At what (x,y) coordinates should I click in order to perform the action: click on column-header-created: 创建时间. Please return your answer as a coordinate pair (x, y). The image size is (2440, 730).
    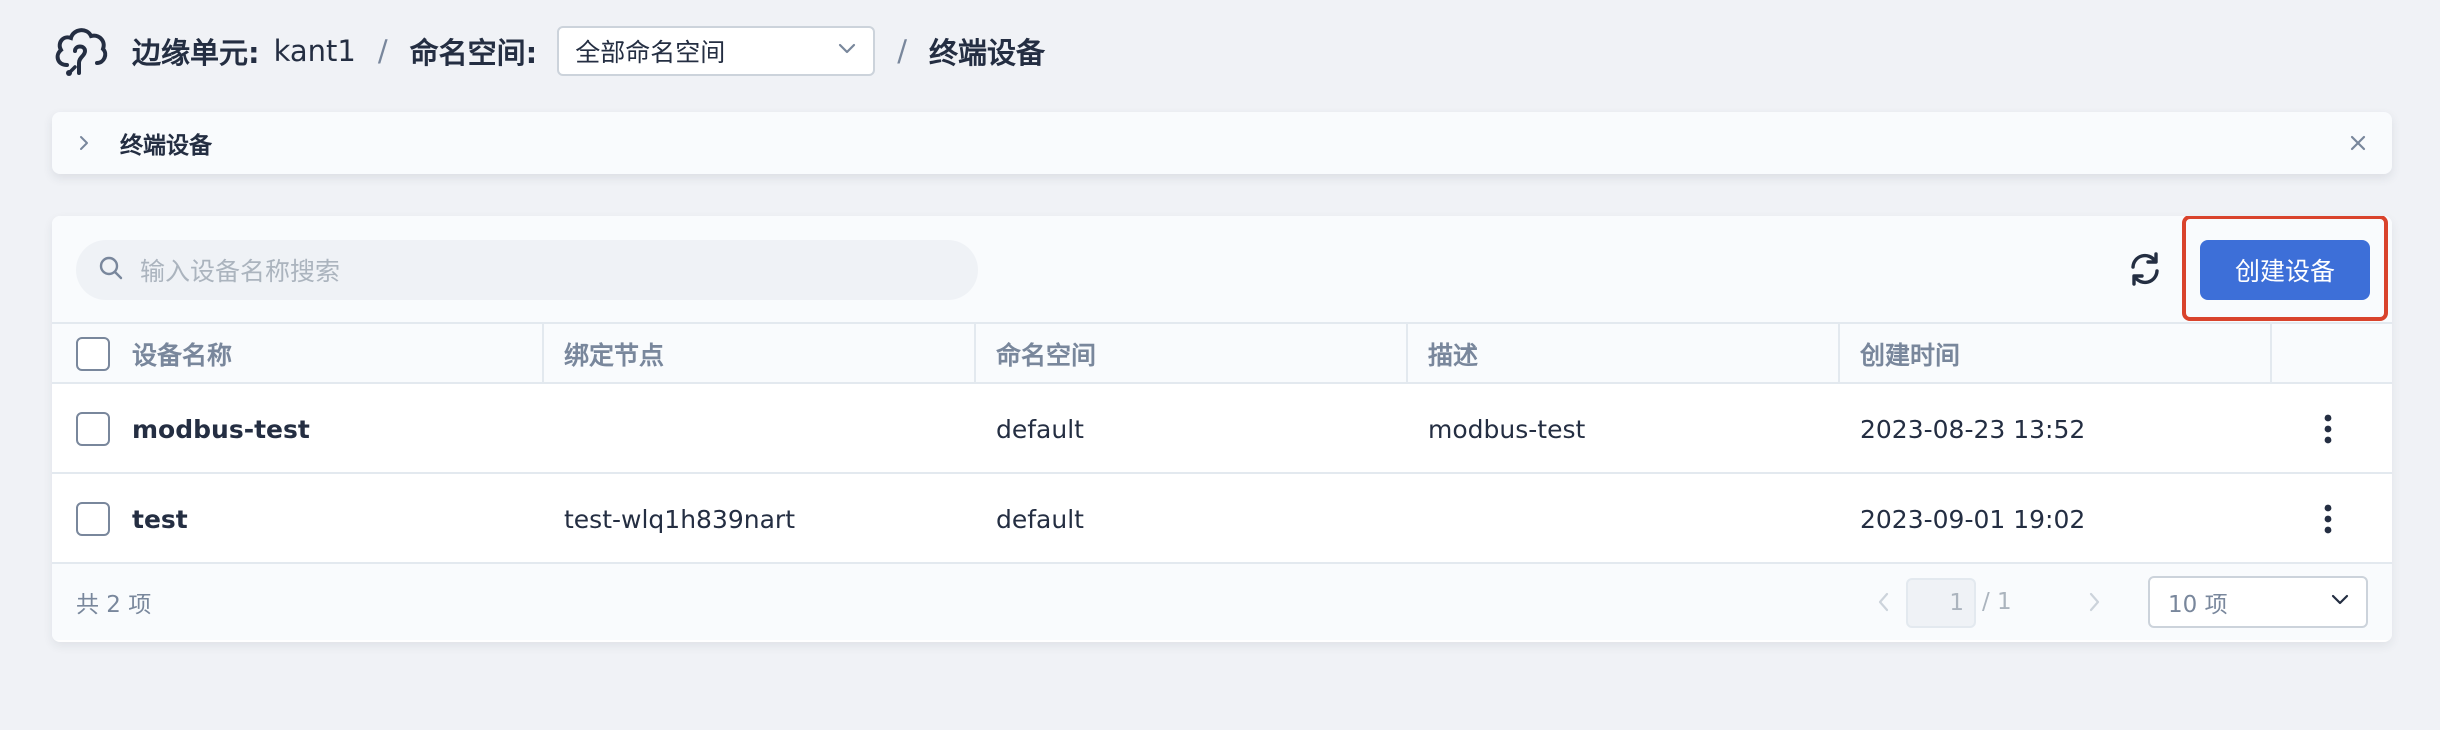
    Looking at the image, I should click on (1910, 354).